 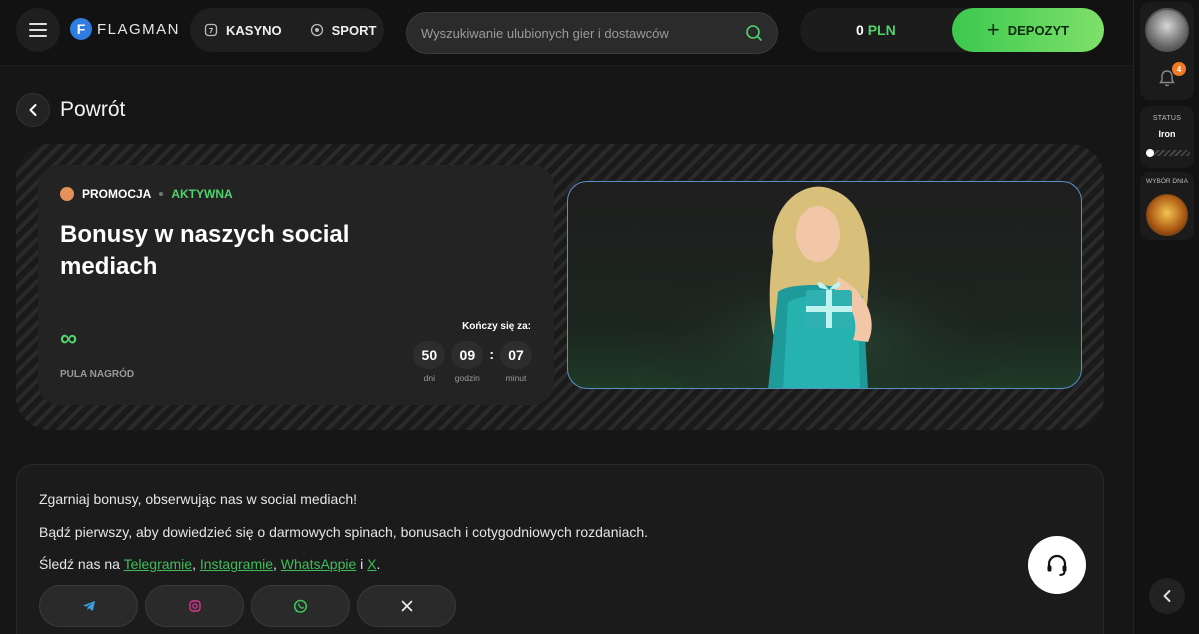 What do you see at coordinates (247, 606) in the screenshot?
I see `social-buttons` at bounding box center [247, 606].